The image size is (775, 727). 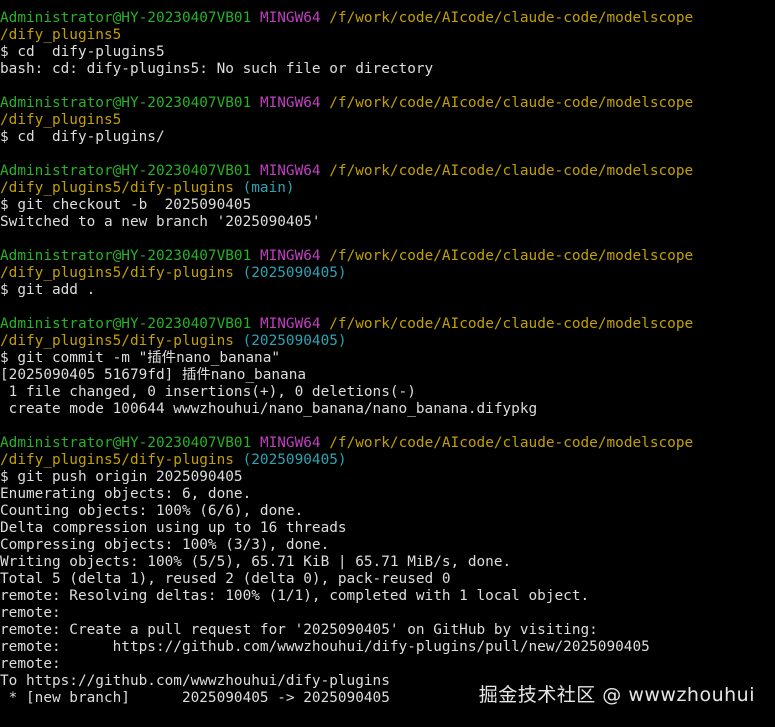 What do you see at coordinates (165, 545) in the screenshot?
I see `output-line: Compressing objects: 100% (3/3), done.` at bounding box center [165, 545].